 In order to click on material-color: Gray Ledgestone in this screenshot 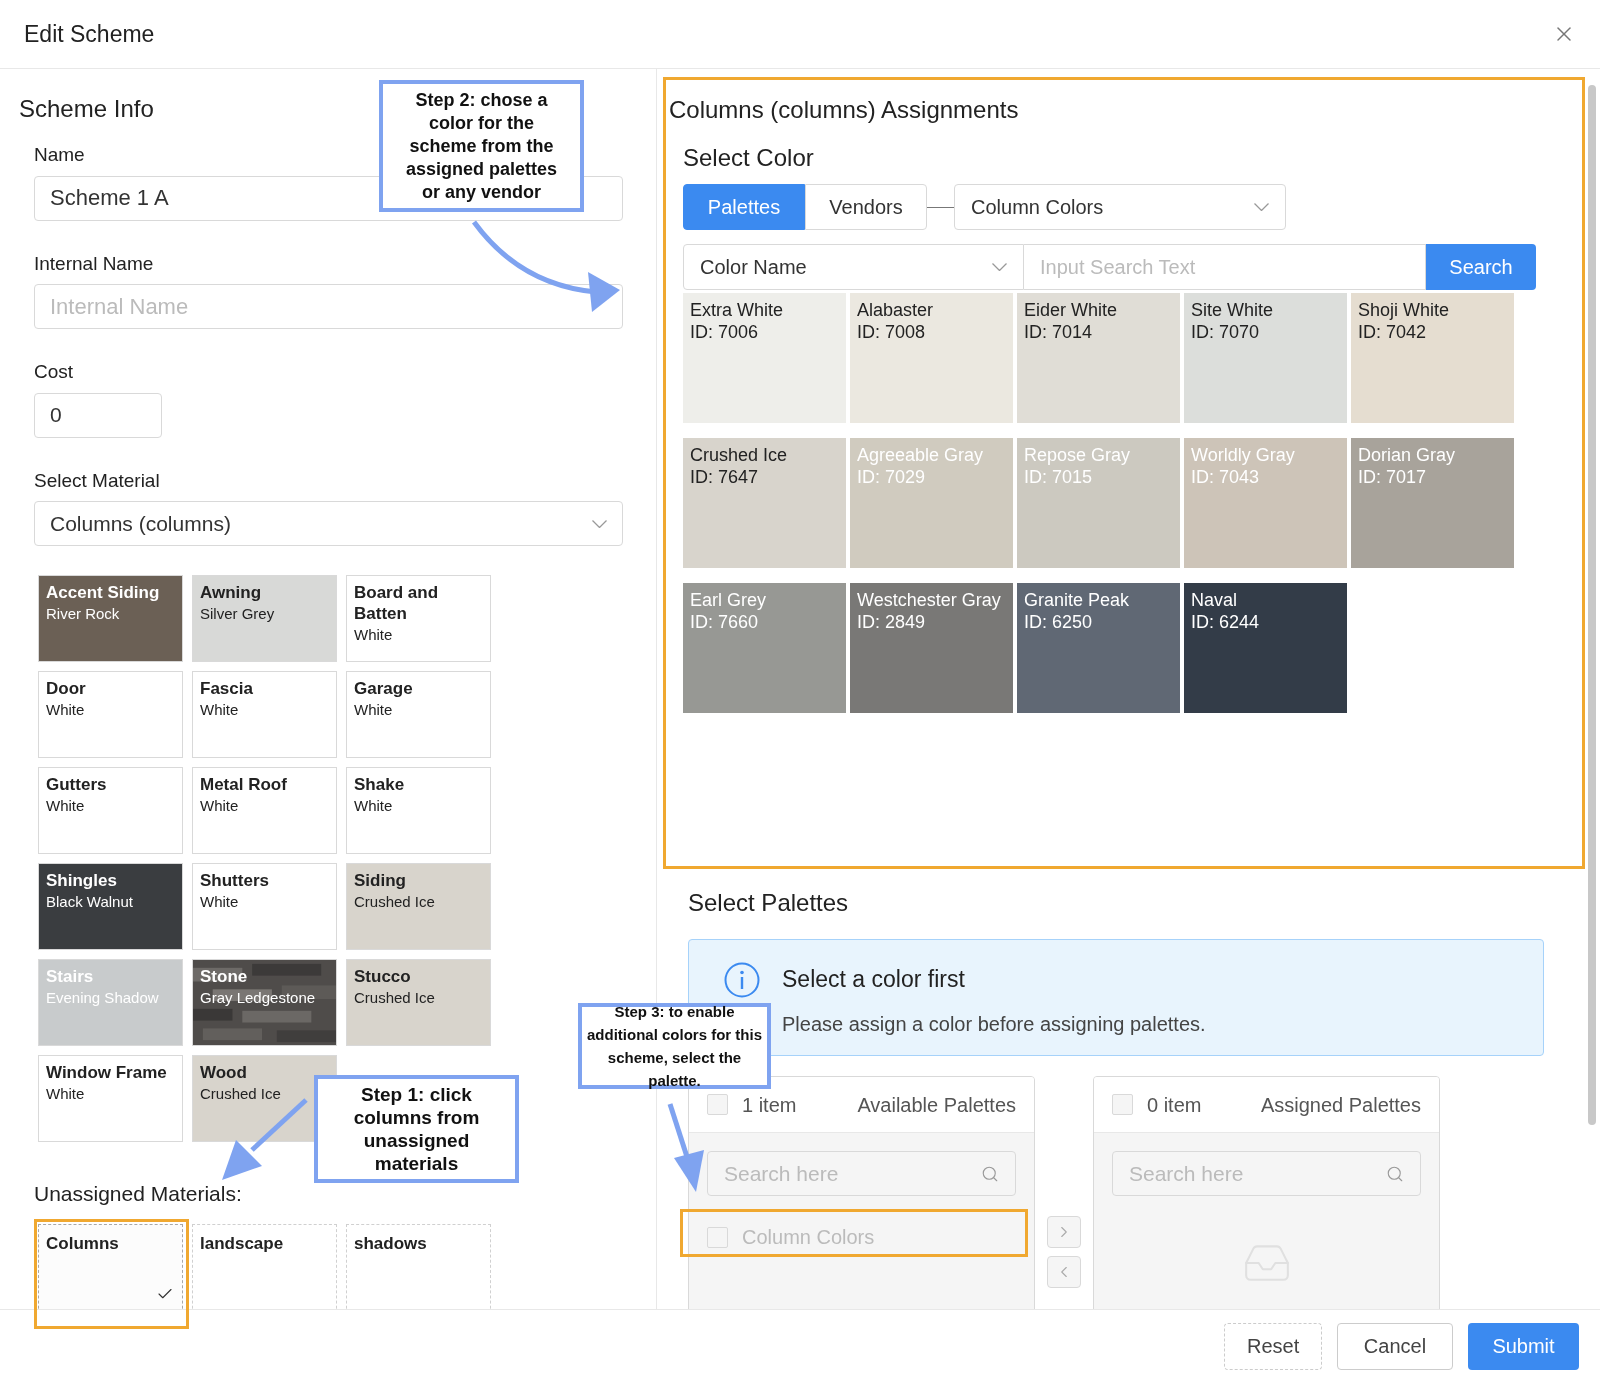, I will do `click(258, 998)`.